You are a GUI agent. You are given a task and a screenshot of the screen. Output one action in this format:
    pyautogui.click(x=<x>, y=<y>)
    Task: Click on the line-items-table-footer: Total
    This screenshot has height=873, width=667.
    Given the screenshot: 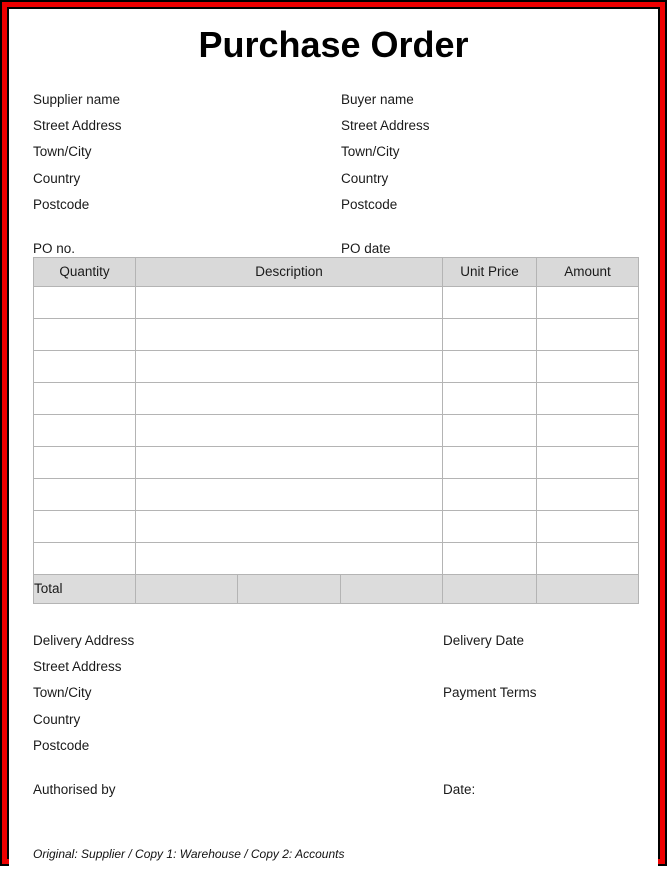 What is the action you would take?
    pyautogui.click(x=336, y=588)
    